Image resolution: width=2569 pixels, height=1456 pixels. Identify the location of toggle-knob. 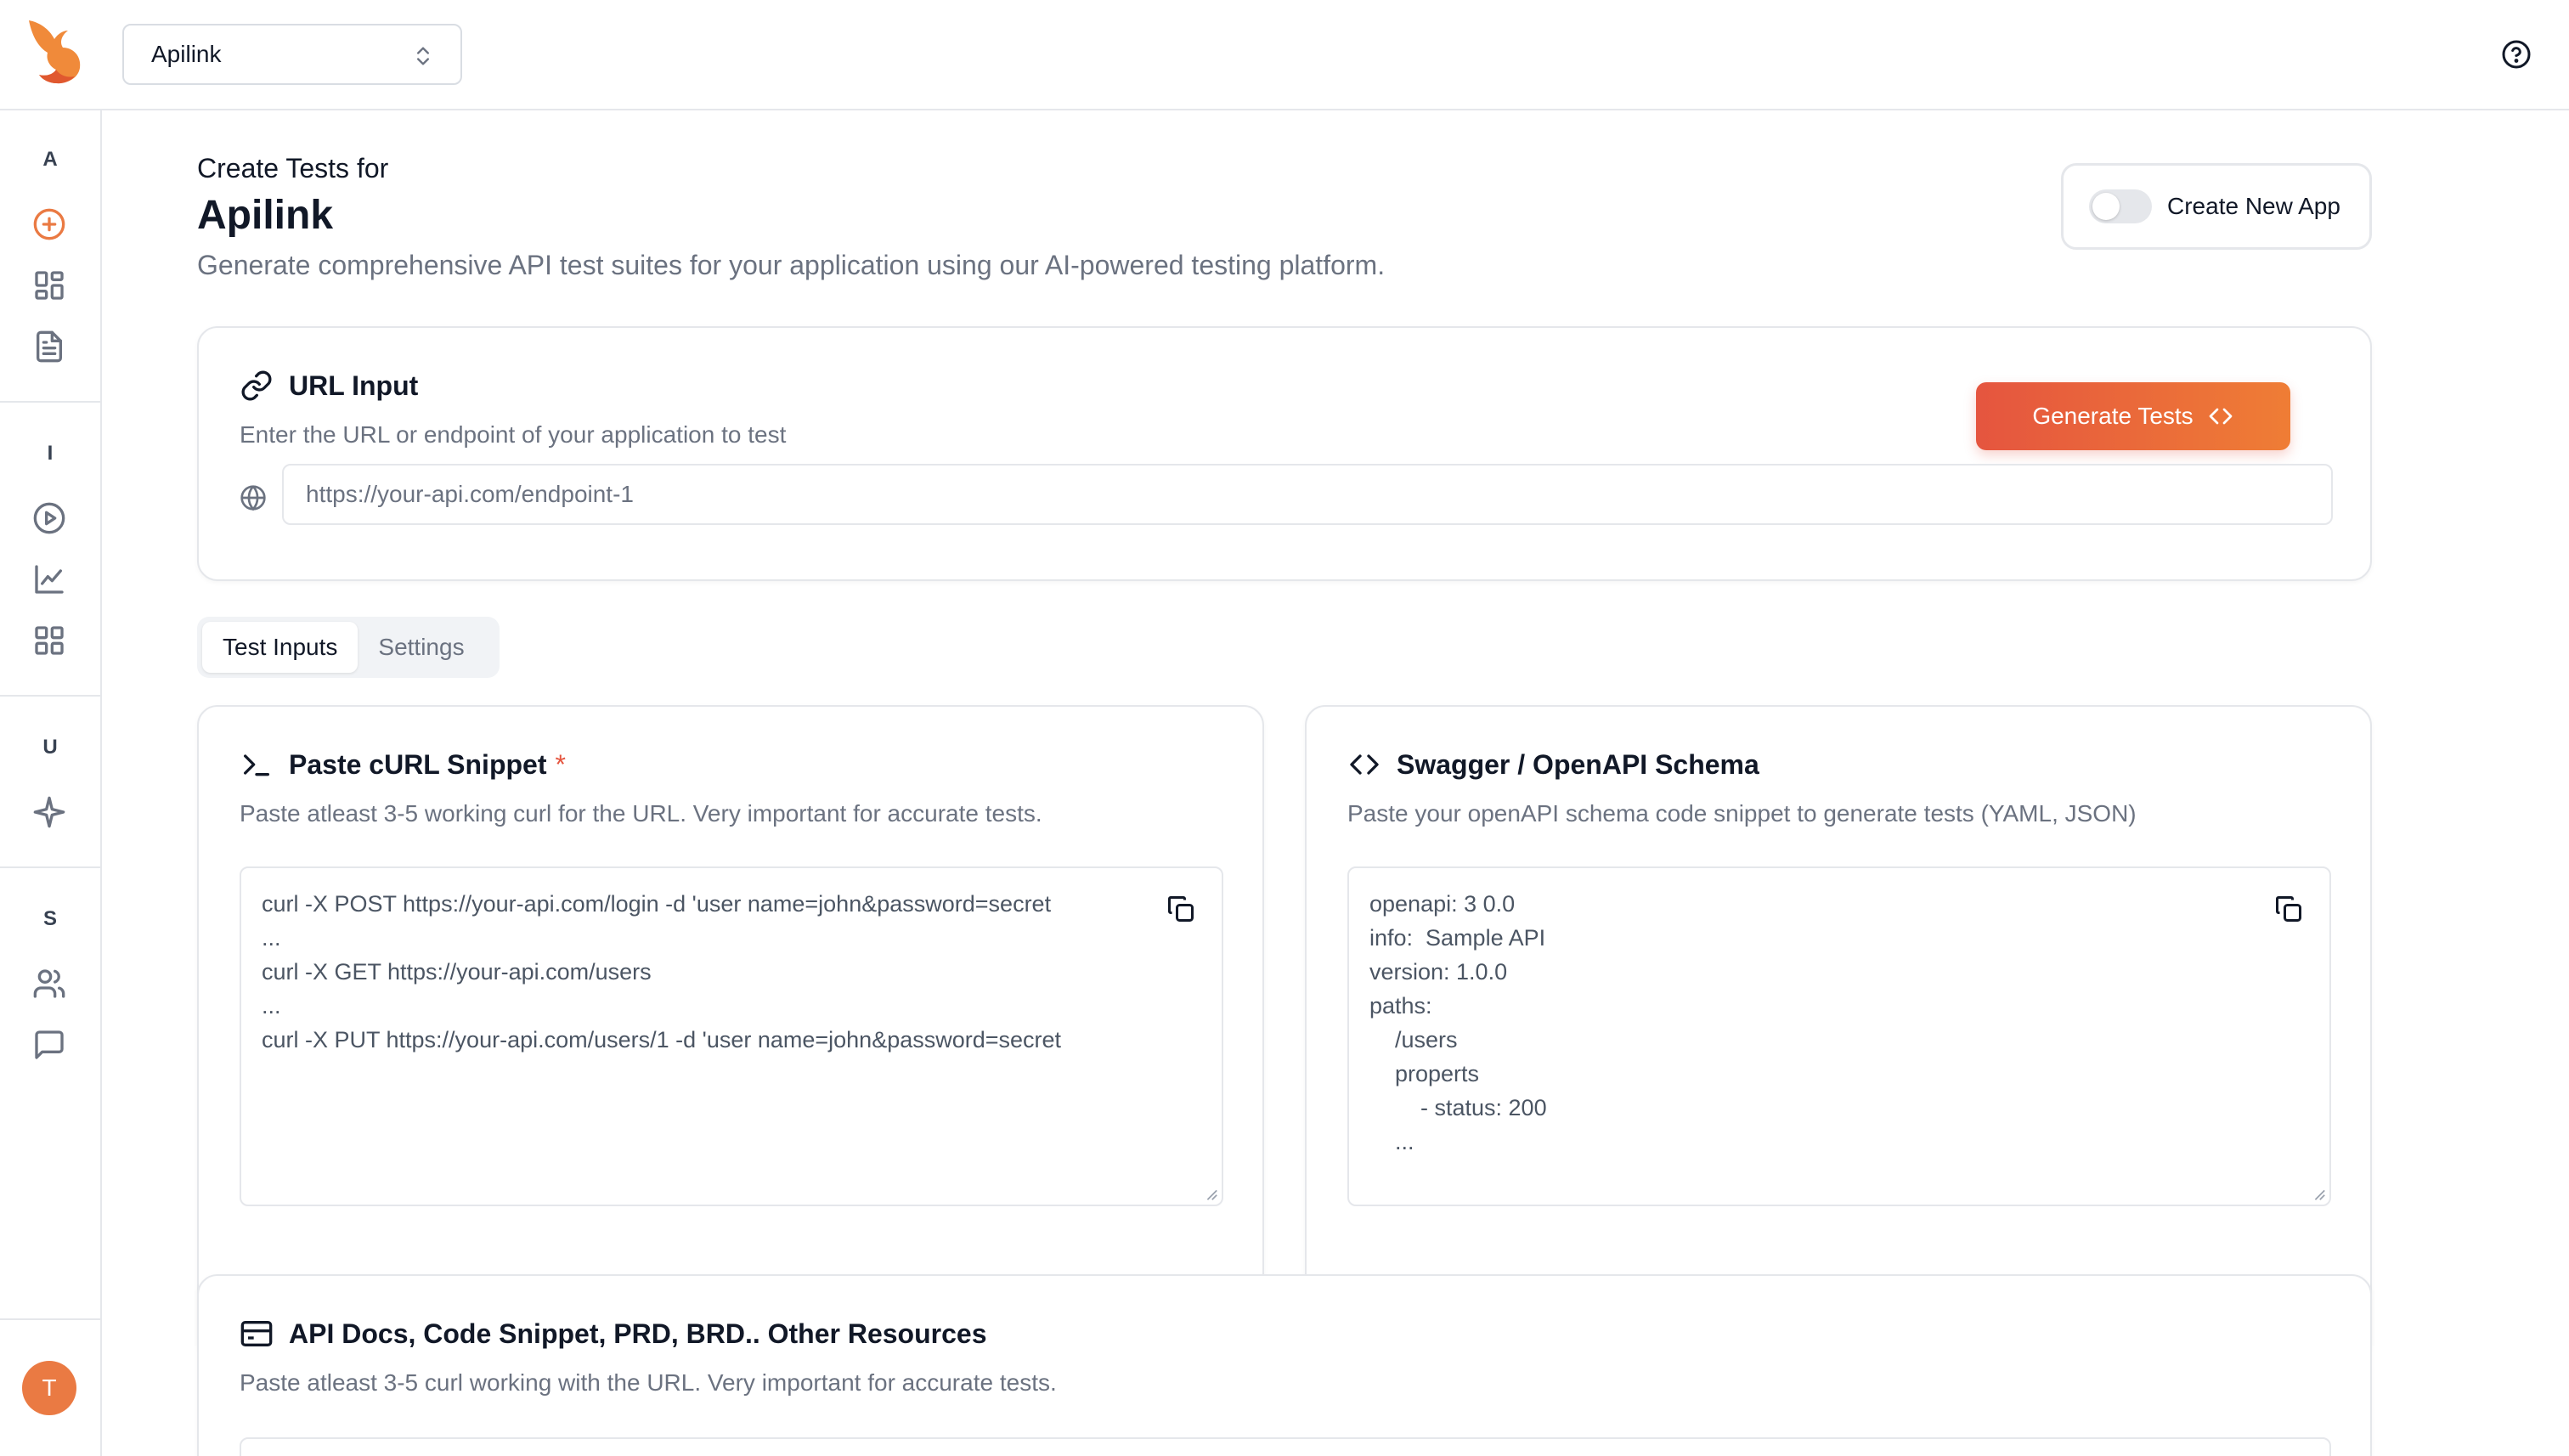
(2106, 207).